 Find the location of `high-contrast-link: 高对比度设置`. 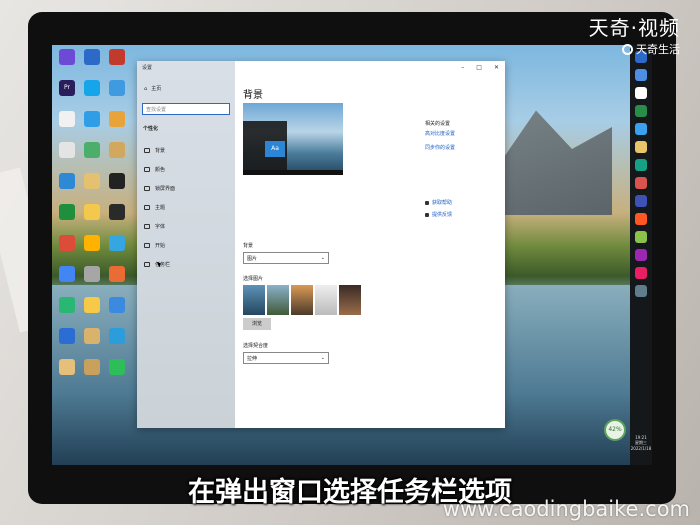

high-contrast-link: 高对比度设置 is located at coordinates (460, 133).